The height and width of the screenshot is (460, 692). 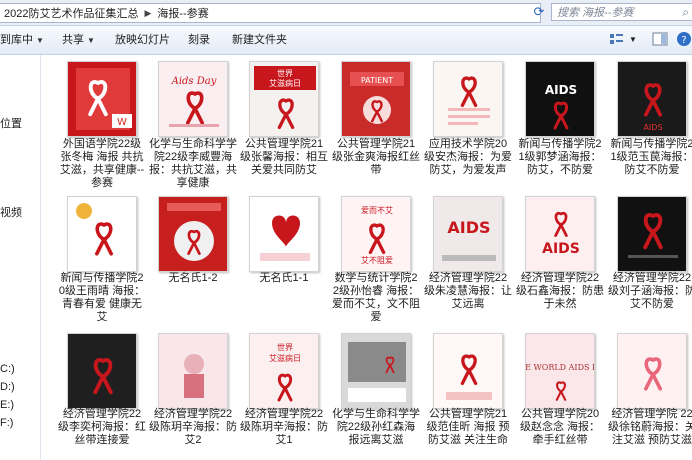 I want to click on file-name: 应用技术学院20级安杰海报：为爱防艾，为爱发声, so click(x=468, y=157).